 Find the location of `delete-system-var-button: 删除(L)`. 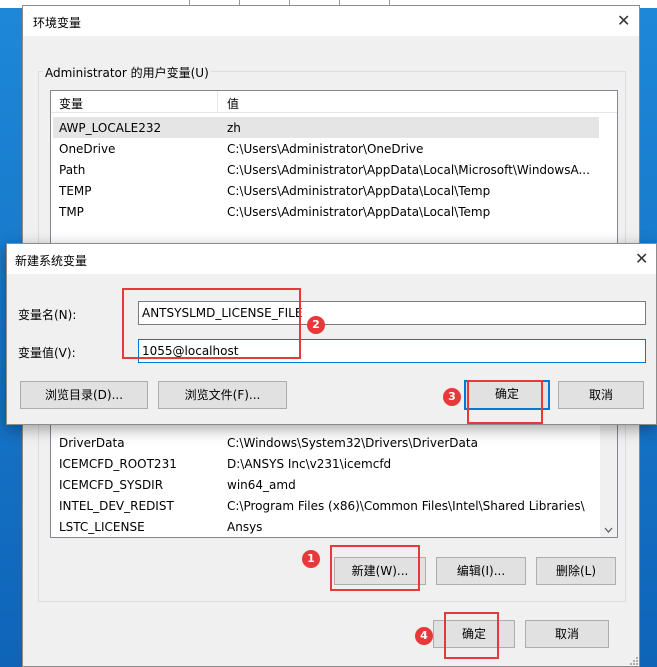

delete-system-var-button: 删除(L) is located at coordinates (576, 571).